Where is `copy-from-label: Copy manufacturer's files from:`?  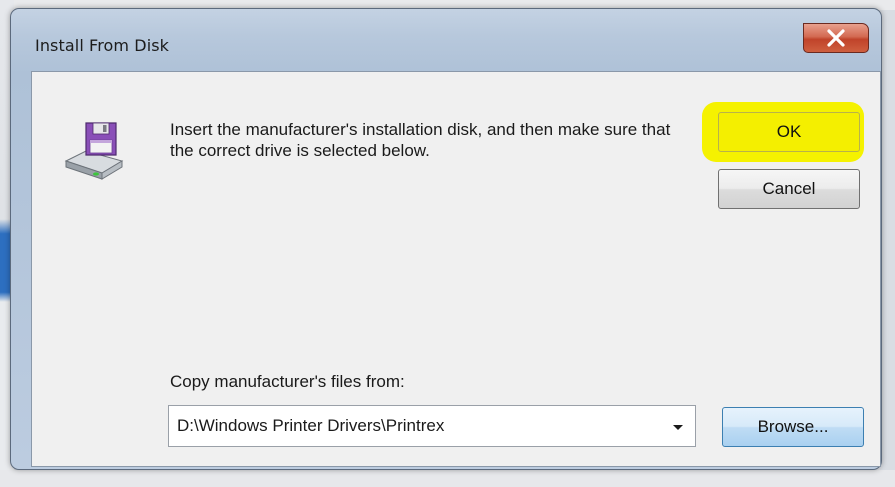
copy-from-label: Copy manufacturer's files from: is located at coordinates (287, 381).